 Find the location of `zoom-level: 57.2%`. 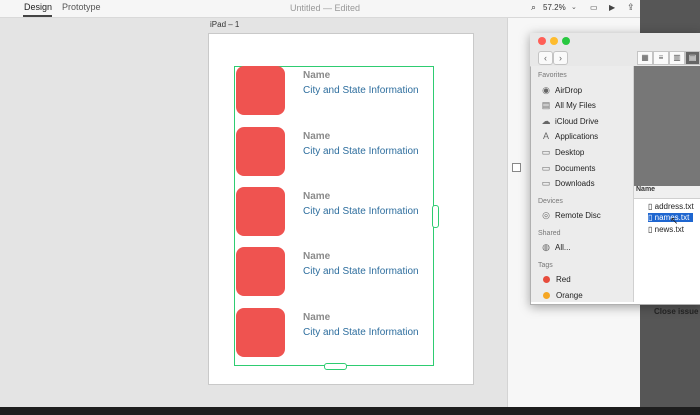

zoom-level: 57.2% is located at coordinates (554, 7).